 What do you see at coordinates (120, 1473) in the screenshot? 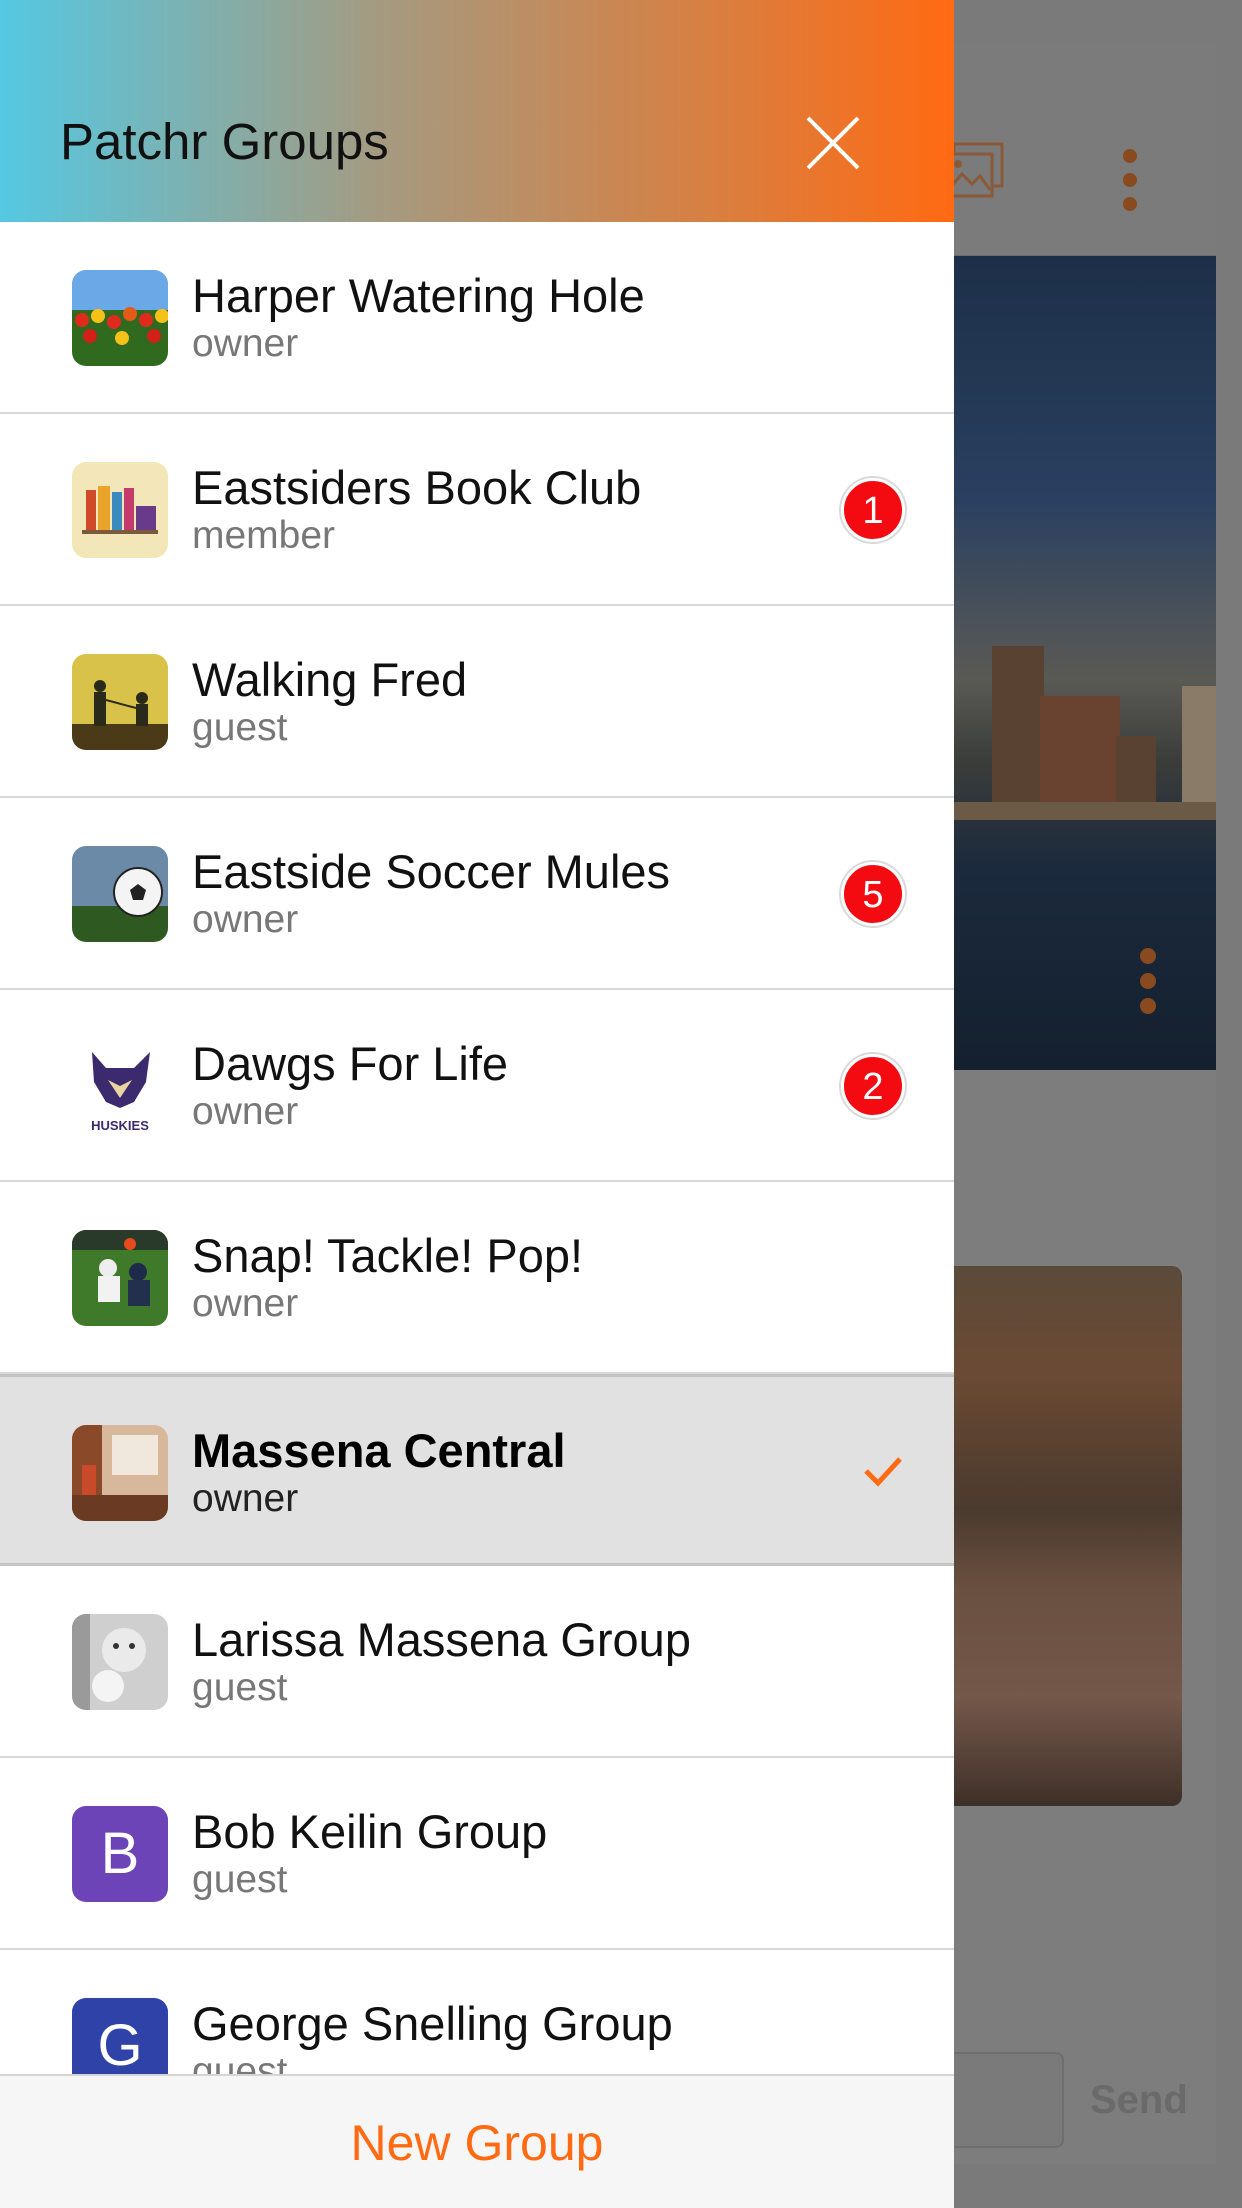
I see `interior-avatar` at bounding box center [120, 1473].